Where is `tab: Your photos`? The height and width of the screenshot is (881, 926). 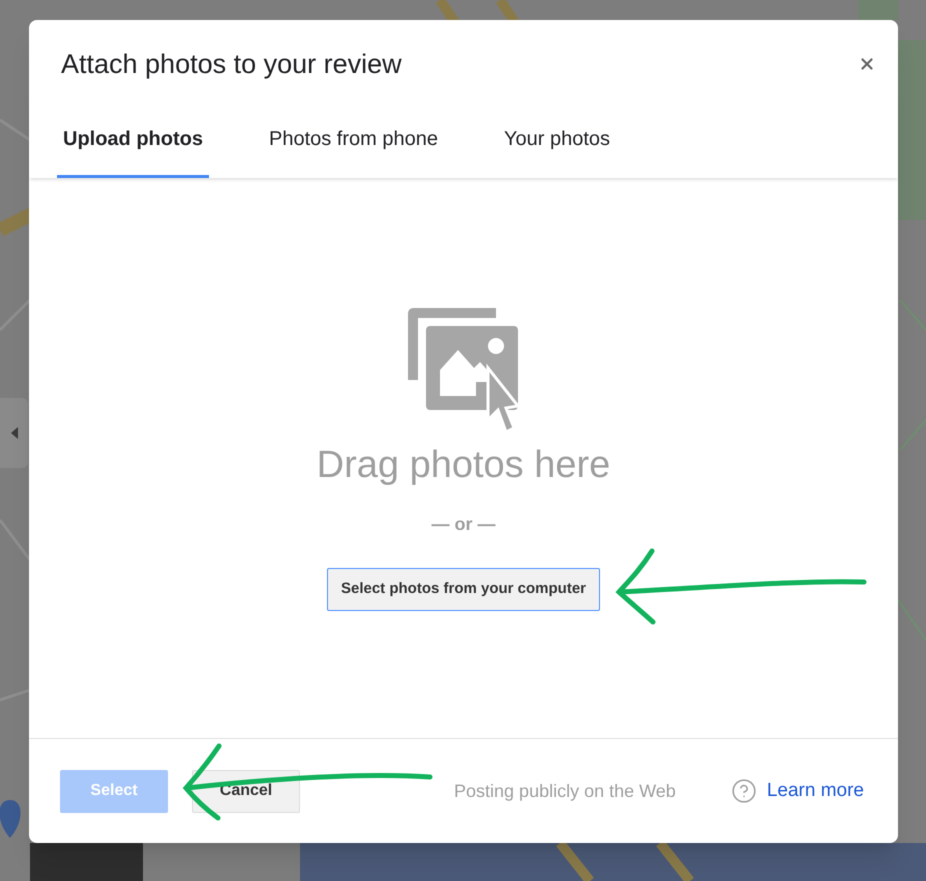 tab: Your photos is located at coordinates (557, 139).